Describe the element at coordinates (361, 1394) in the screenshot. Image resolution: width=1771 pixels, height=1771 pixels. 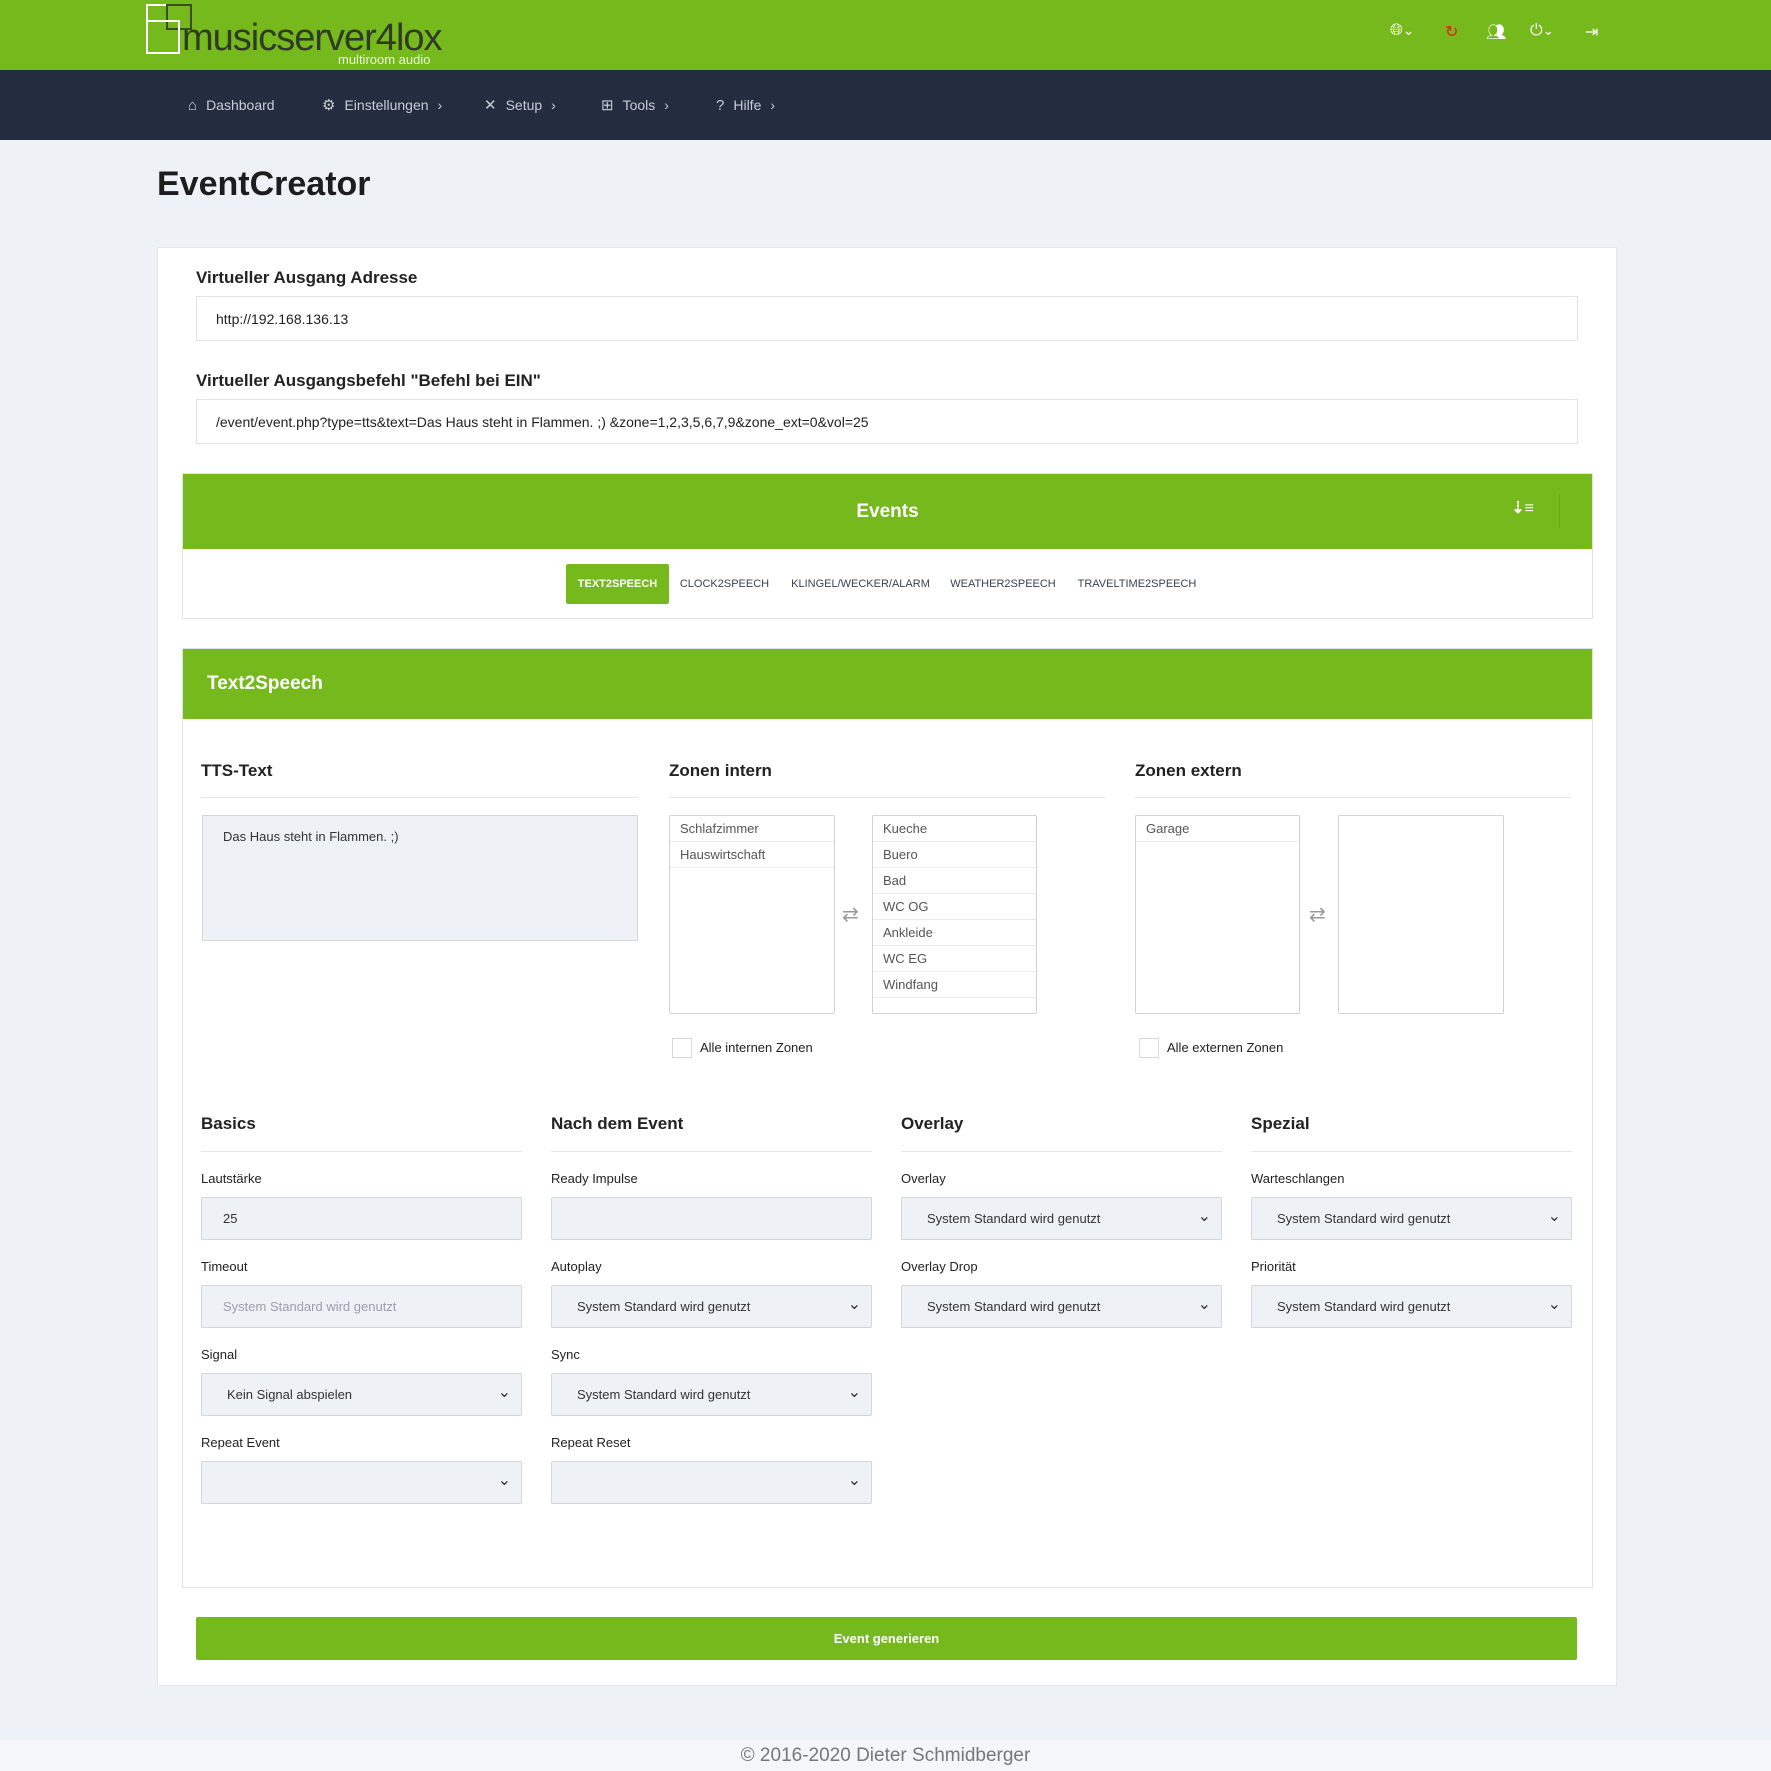
I see `signal-select: Kein Signal abspielen` at that location.